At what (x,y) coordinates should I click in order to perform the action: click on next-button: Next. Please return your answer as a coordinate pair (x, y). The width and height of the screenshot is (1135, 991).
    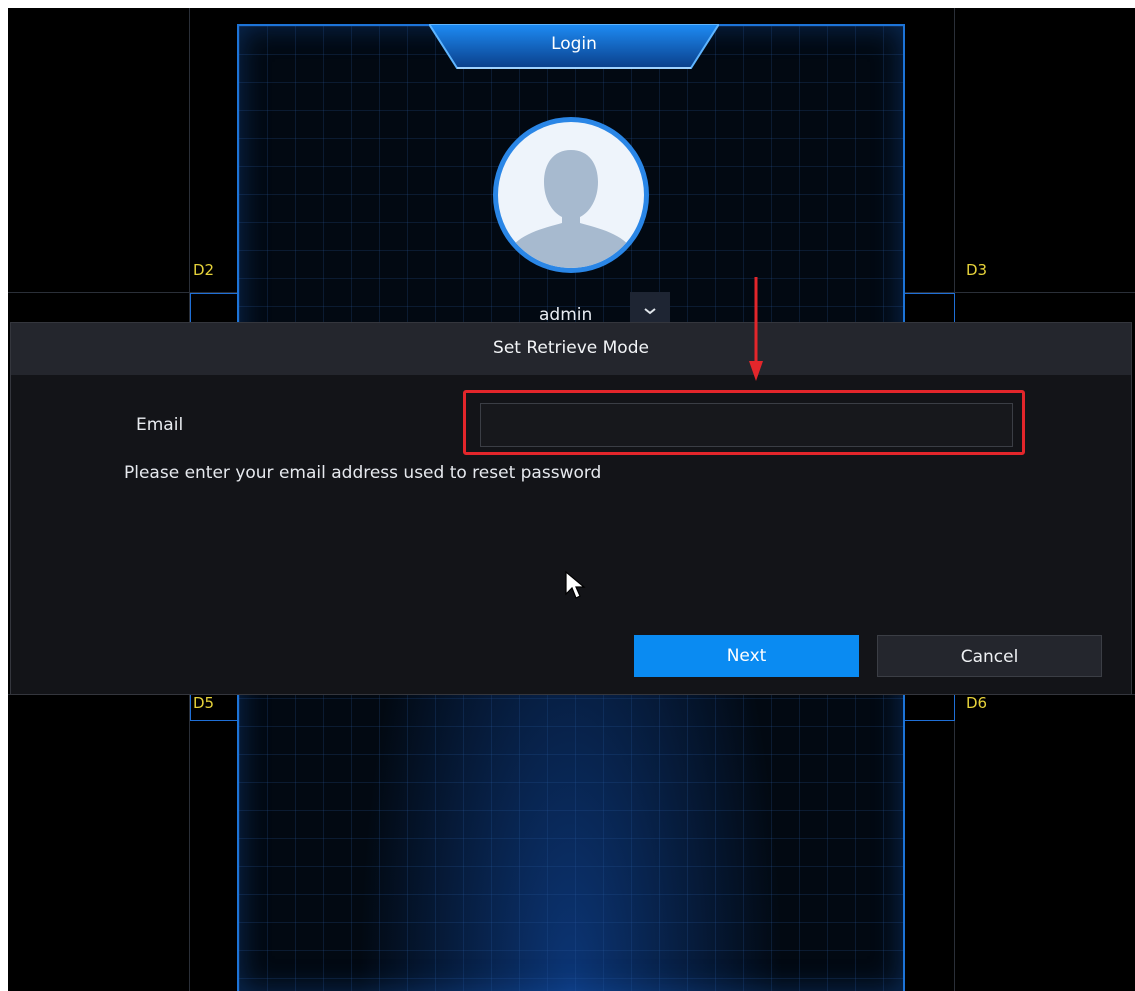
    Looking at the image, I should click on (746, 656).